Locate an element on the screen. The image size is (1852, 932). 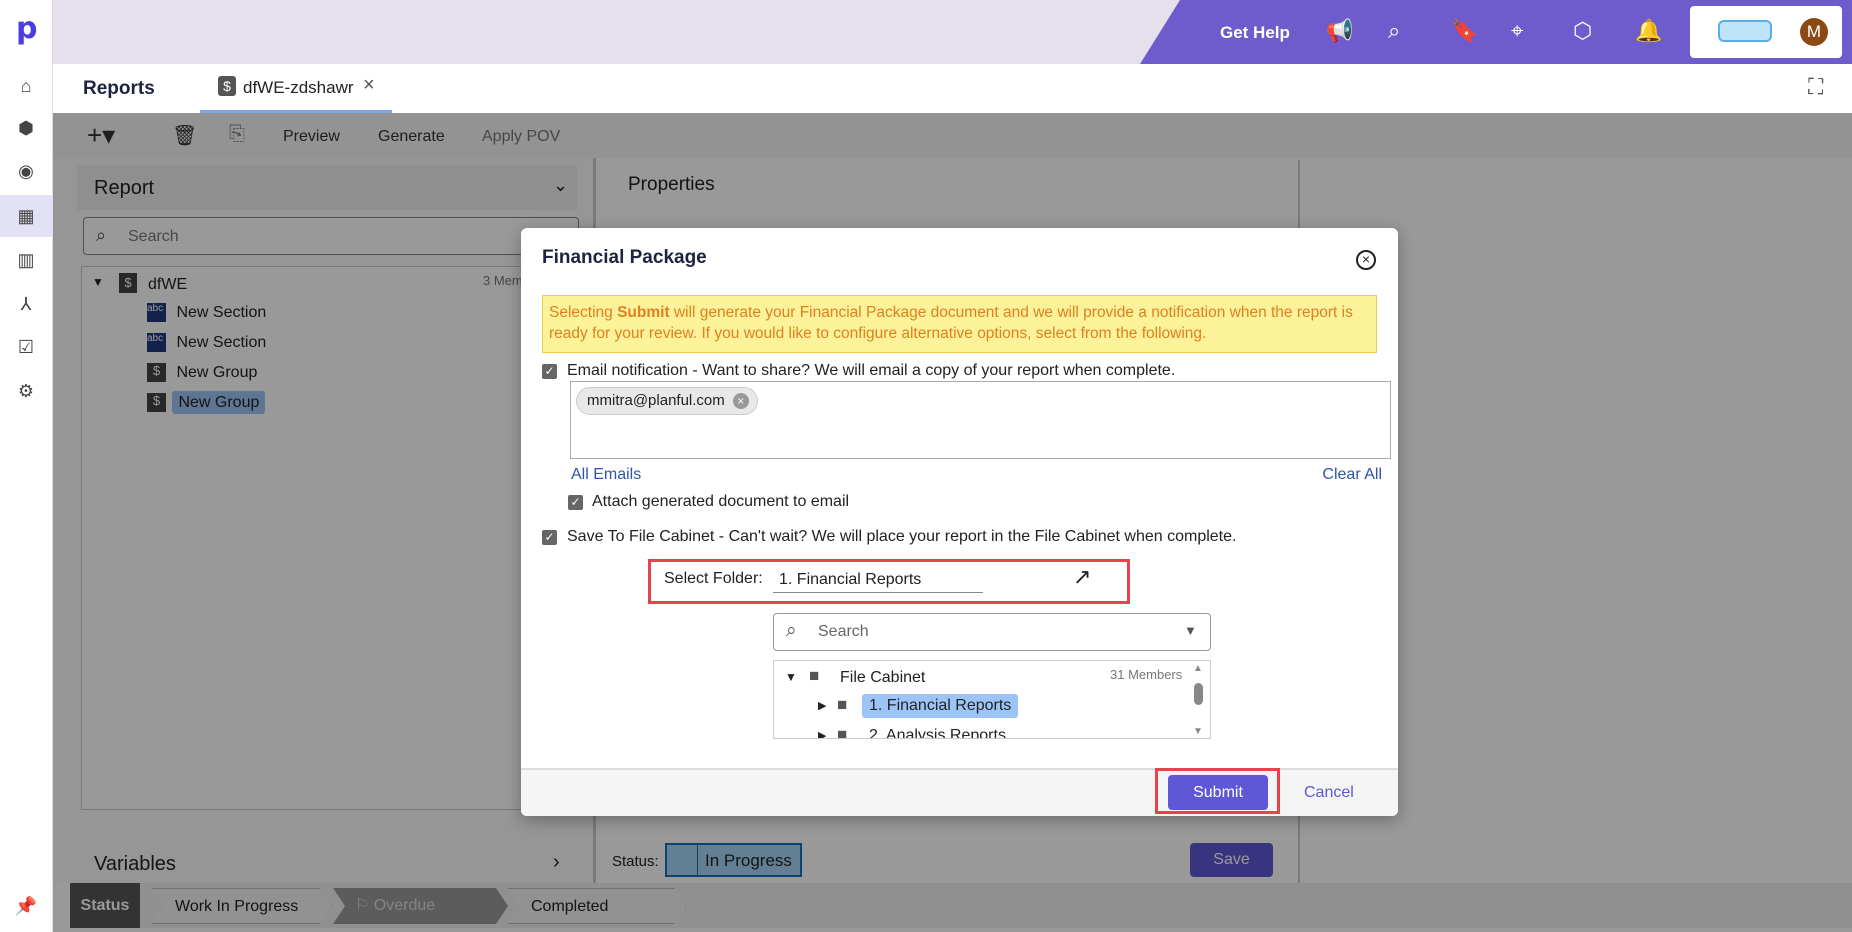
email-chip-text: mmitra@planful.com is located at coordinates (656, 400).